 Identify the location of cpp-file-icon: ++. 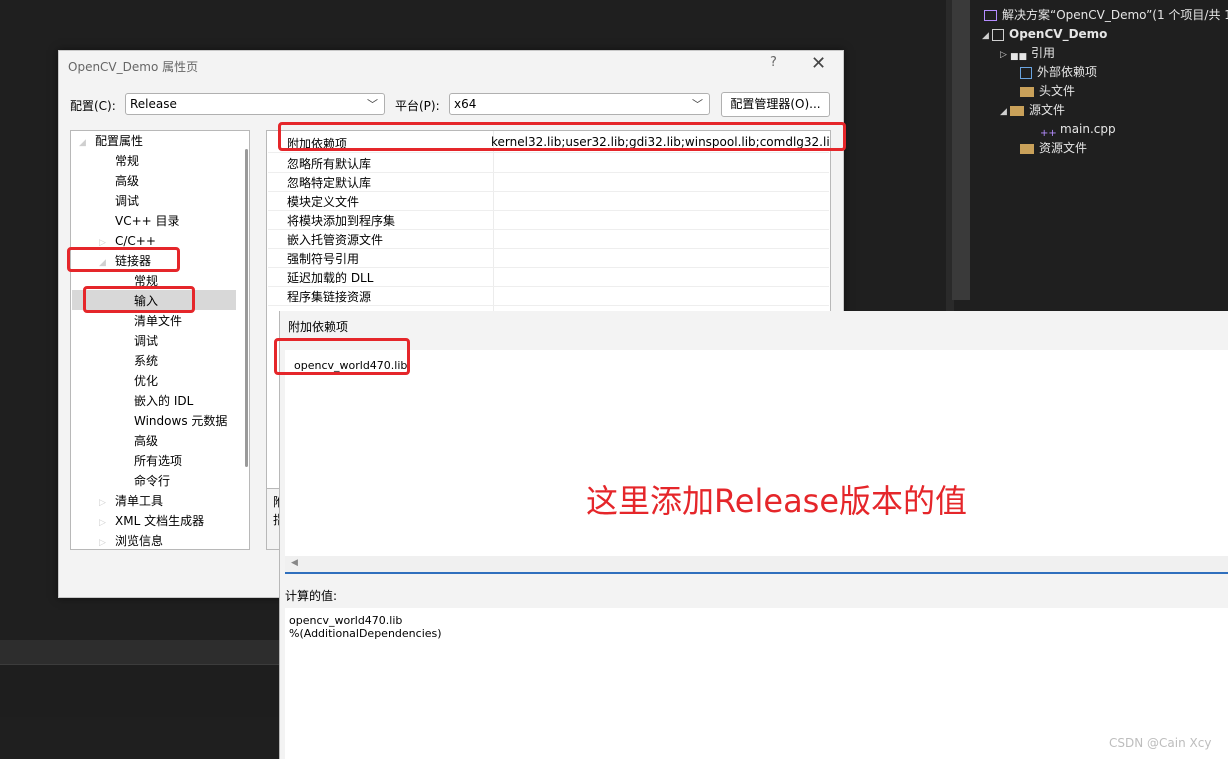
(1048, 133).